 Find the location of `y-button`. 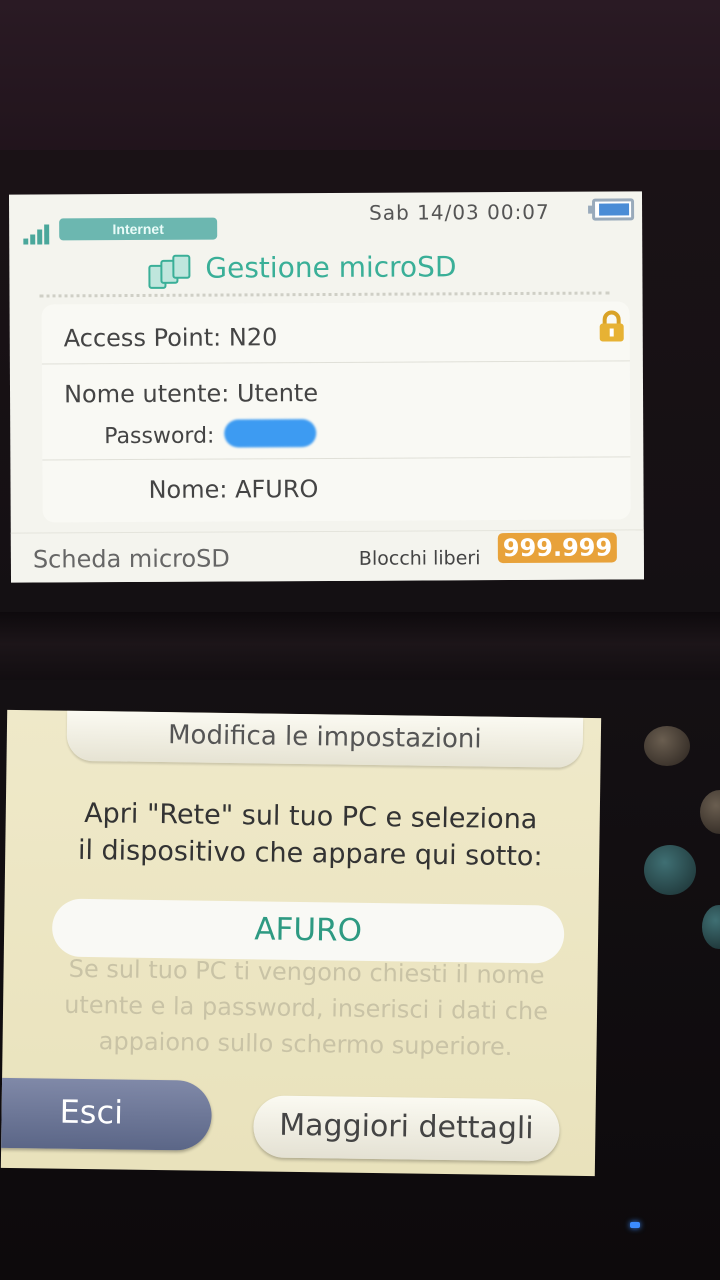

y-button is located at coordinates (670, 870).